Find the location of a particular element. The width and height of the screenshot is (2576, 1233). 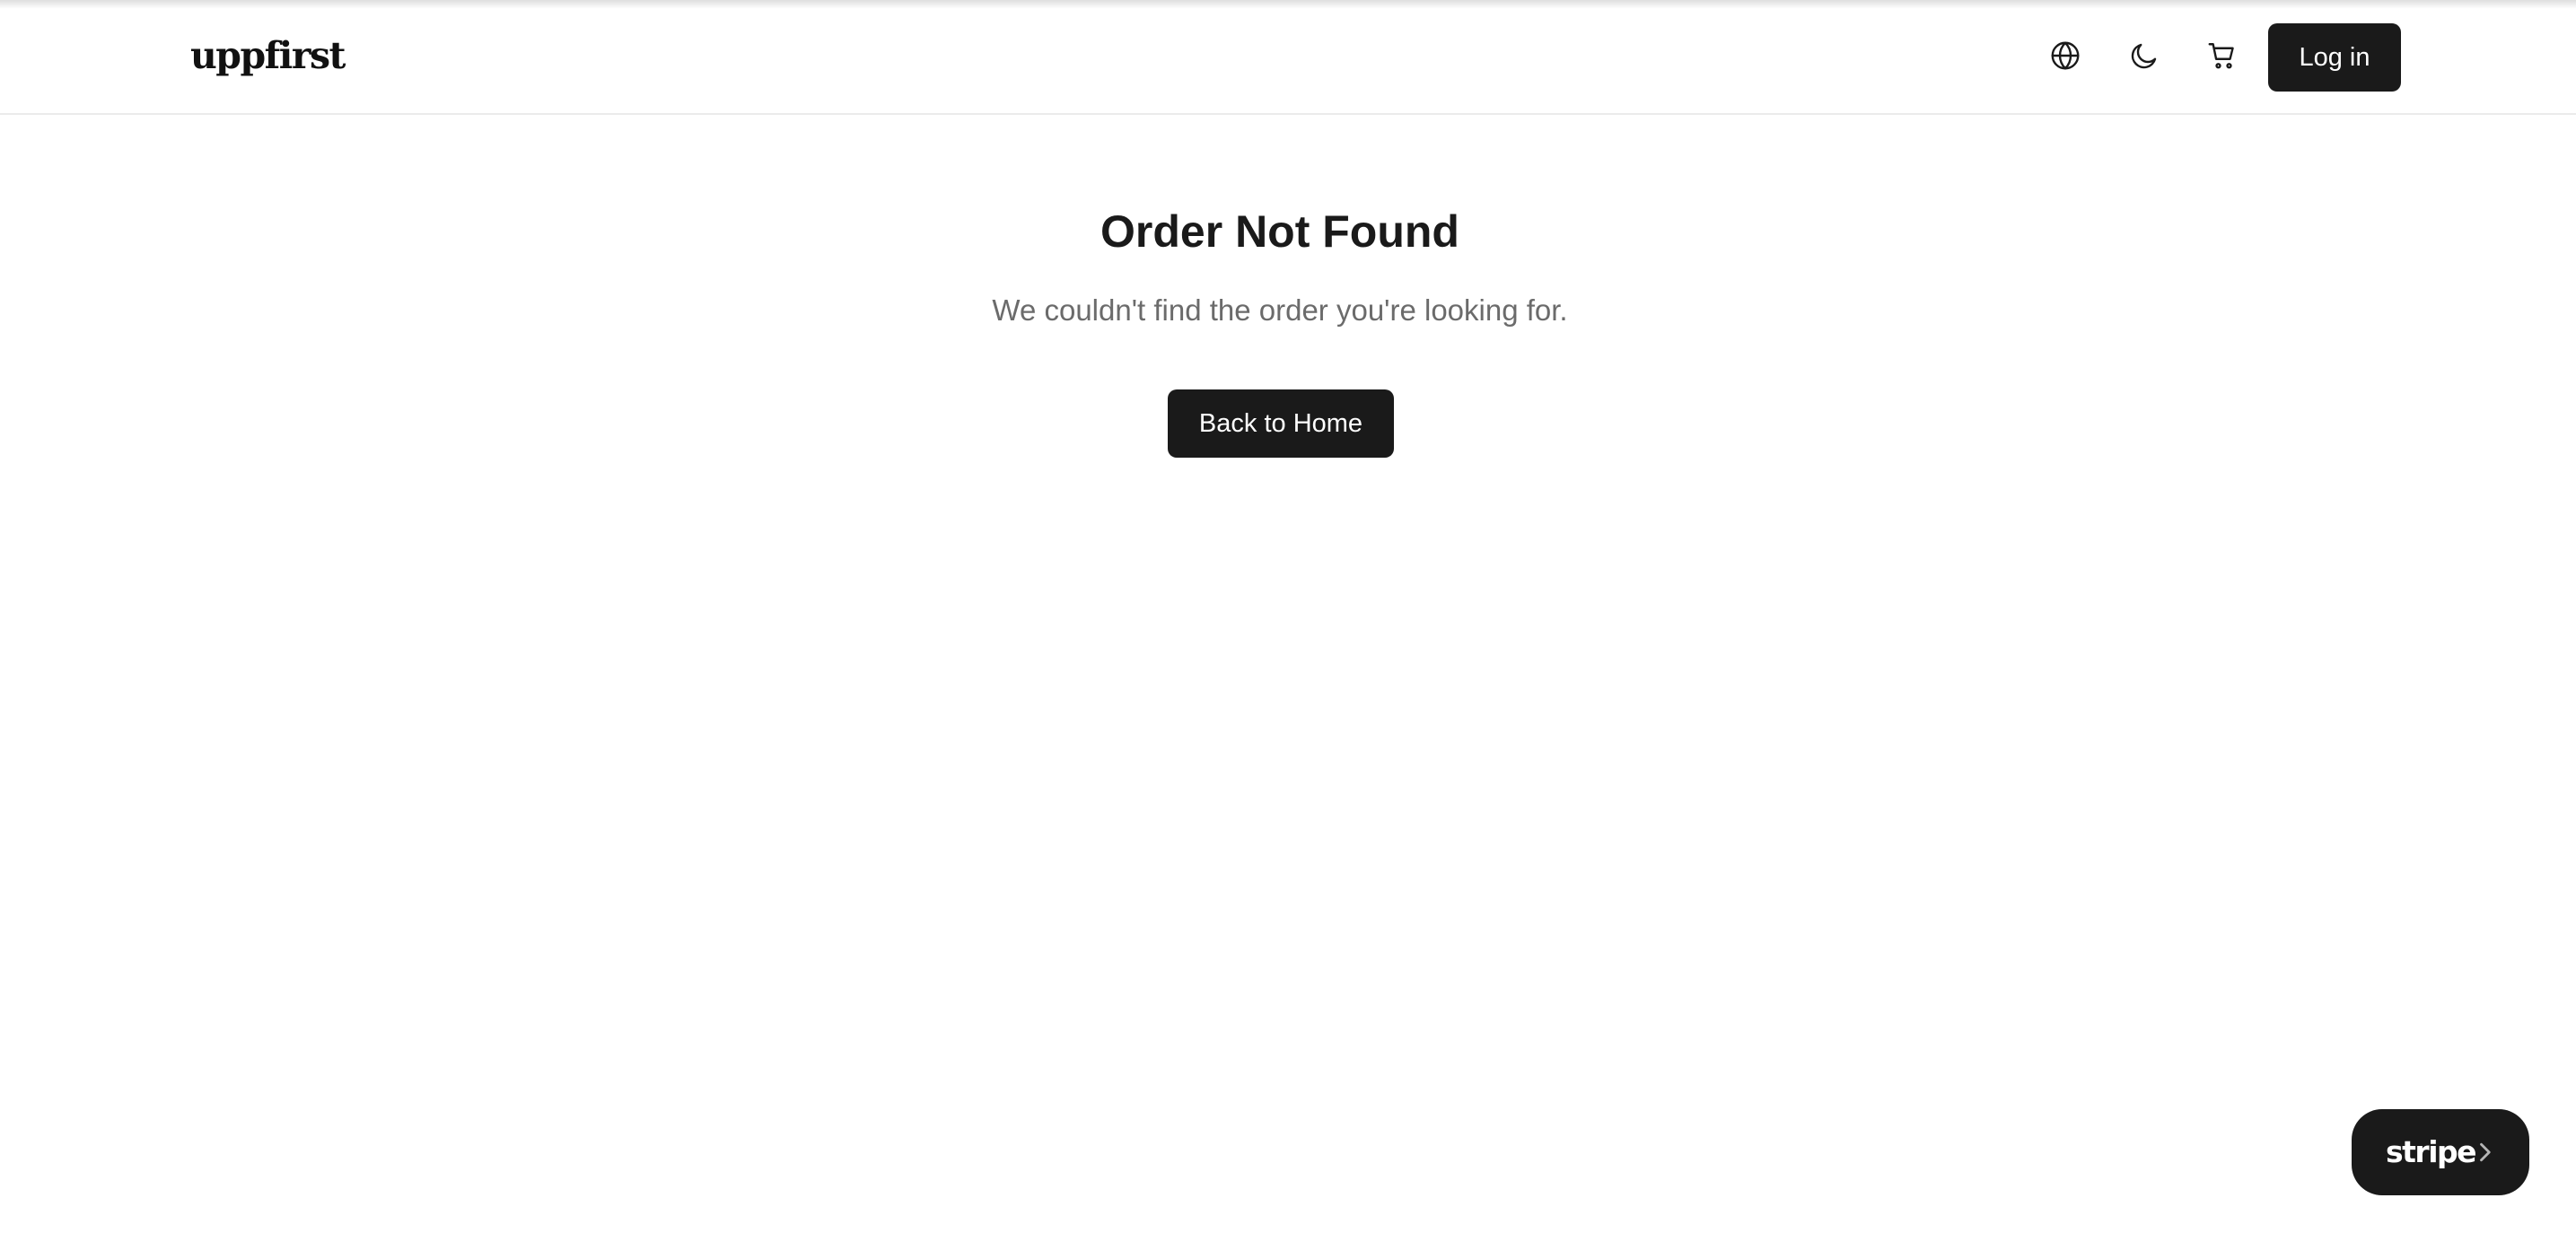

theme-toggle-button is located at coordinates (2144, 57).